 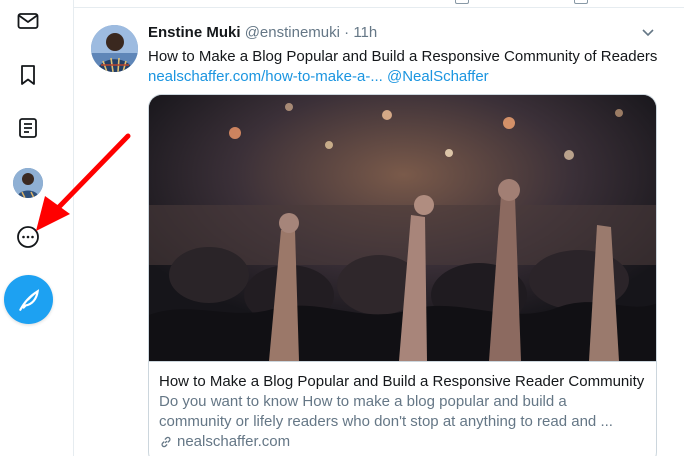 I want to click on more-options-icon, so click(x=28, y=237).